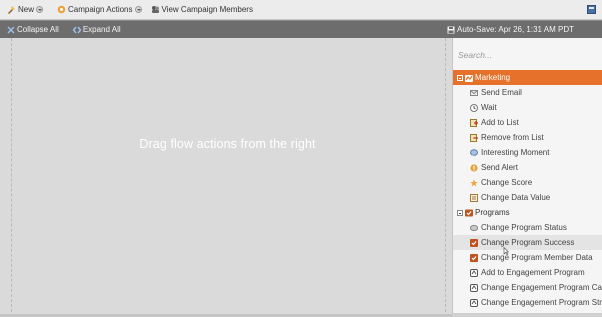  What do you see at coordinates (507, 182) in the screenshot?
I see `palette-item-label: Change Score` at bounding box center [507, 182].